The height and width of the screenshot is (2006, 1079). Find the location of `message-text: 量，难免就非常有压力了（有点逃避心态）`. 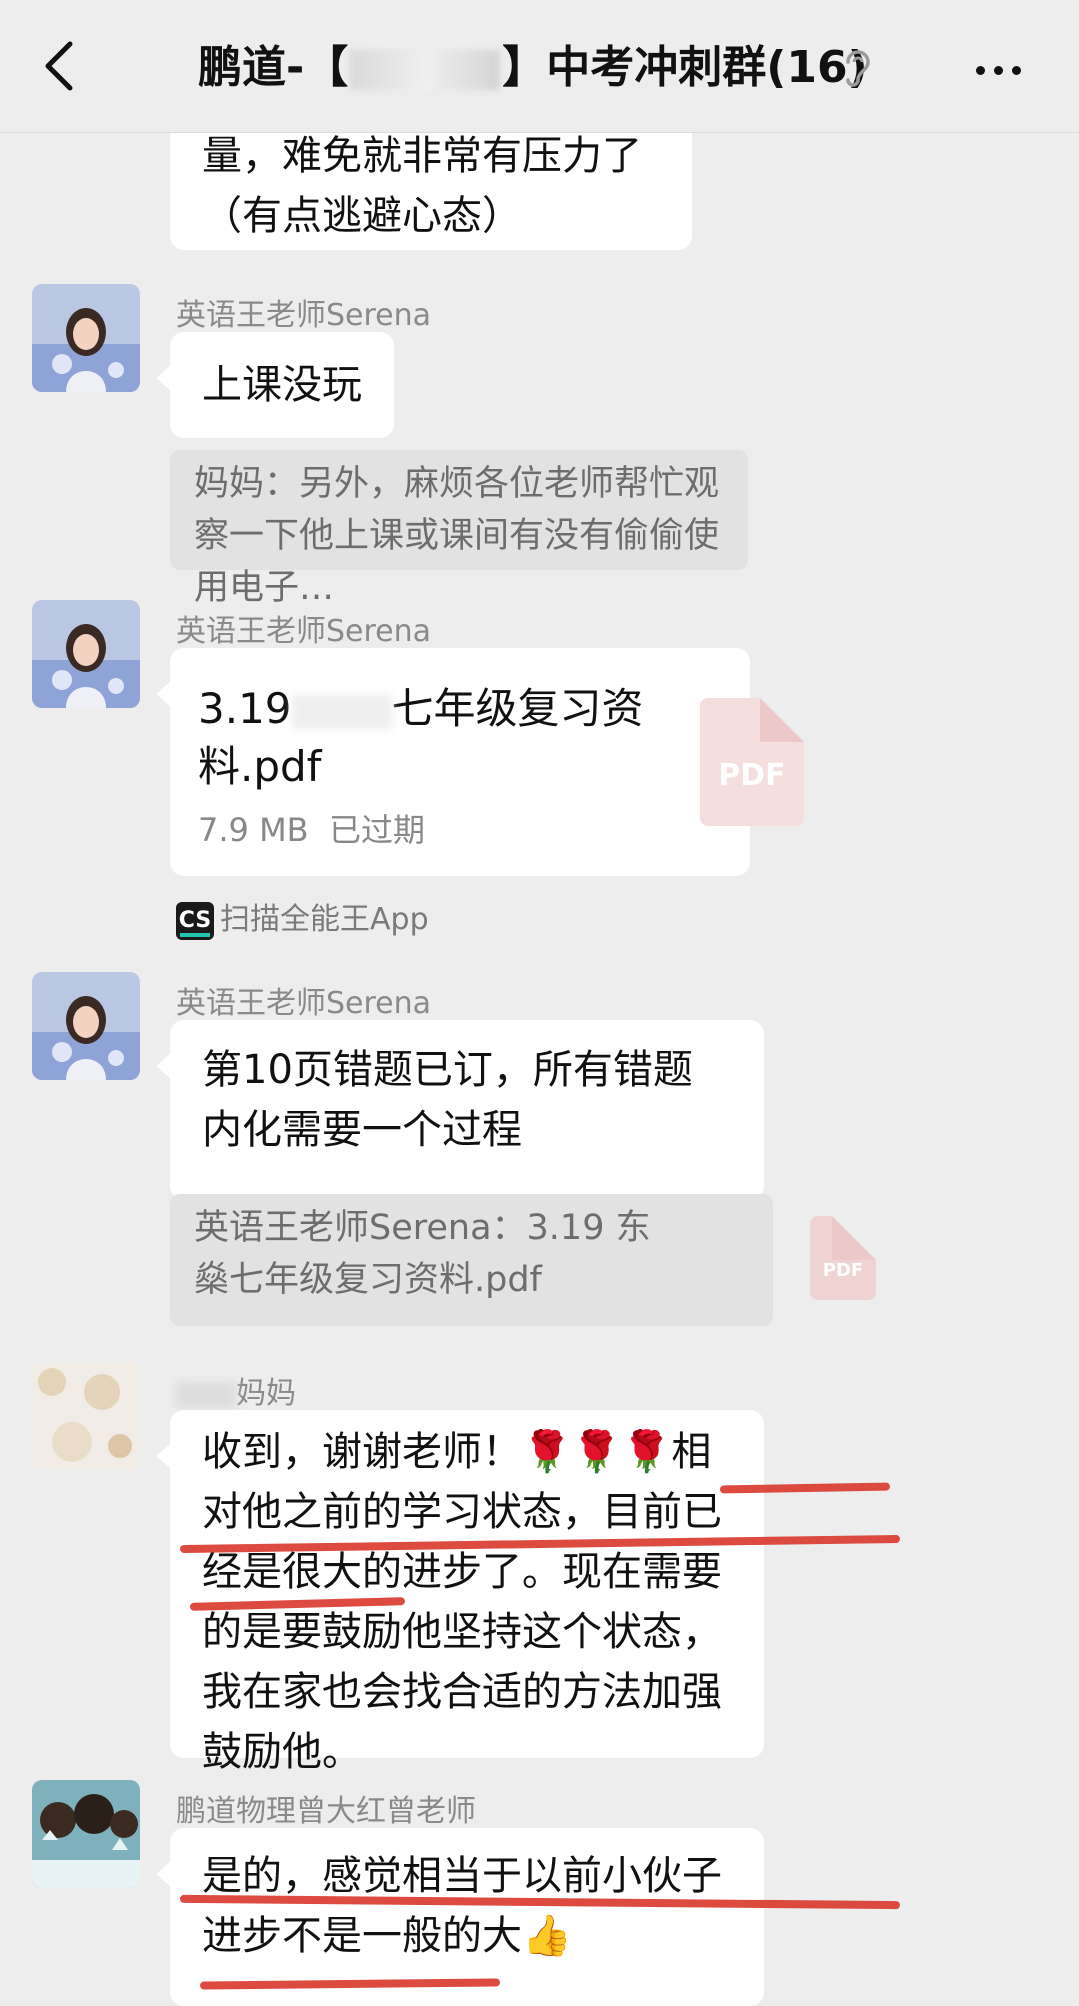

message-text: 量，难免就非常有压力了（有点逃避心态） is located at coordinates (422, 186).